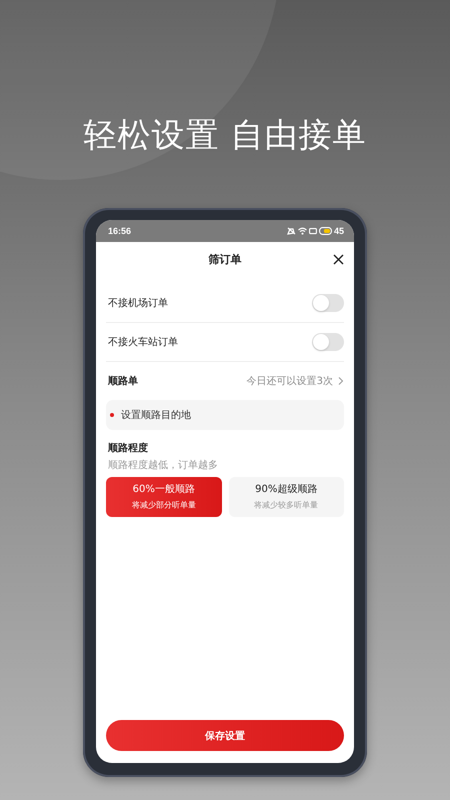 The height and width of the screenshot is (800, 450). Describe the element at coordinates (163, 465) in the screenshot. I see `section-subtitle: 顺路程度越低，订单越多` at that location.